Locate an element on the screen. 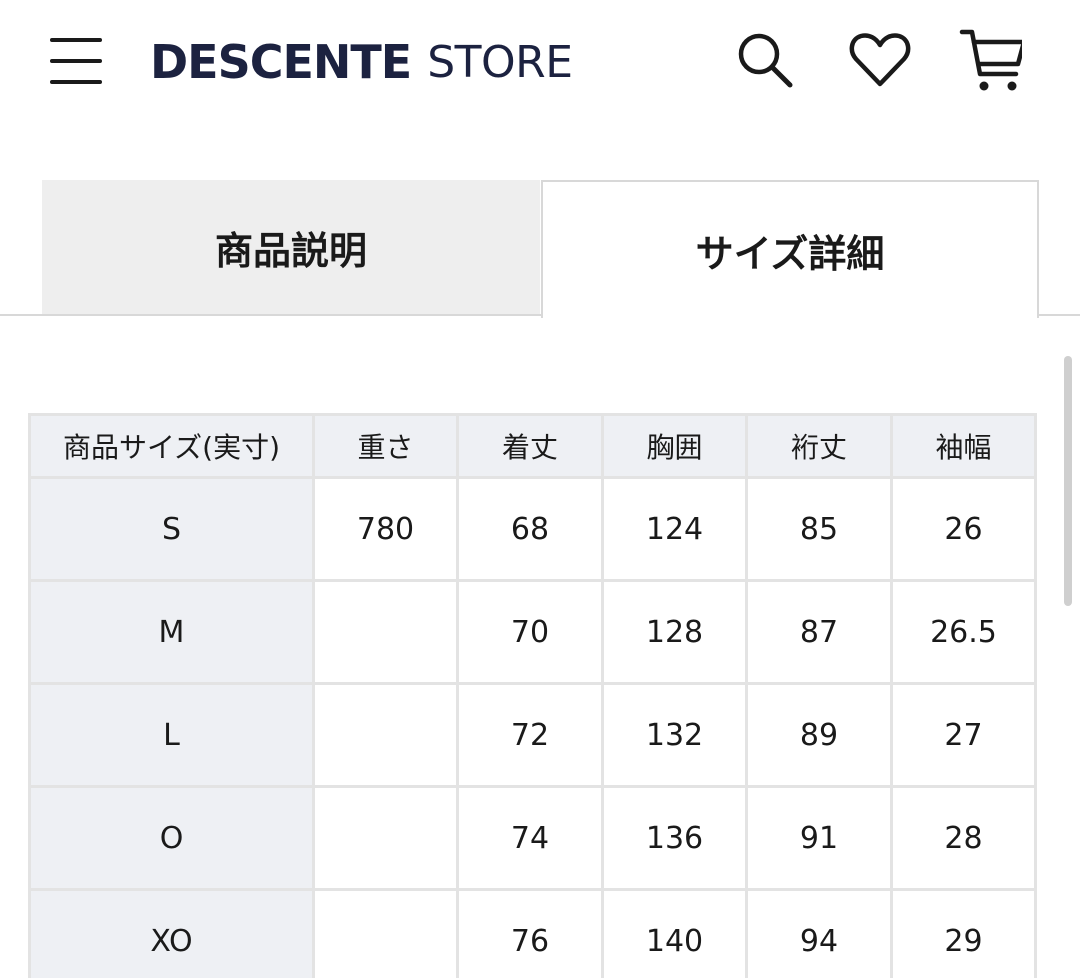 The height and width of the screenshot is (978, 1080). table-cell: 29 is located at coordinates (963, 933).